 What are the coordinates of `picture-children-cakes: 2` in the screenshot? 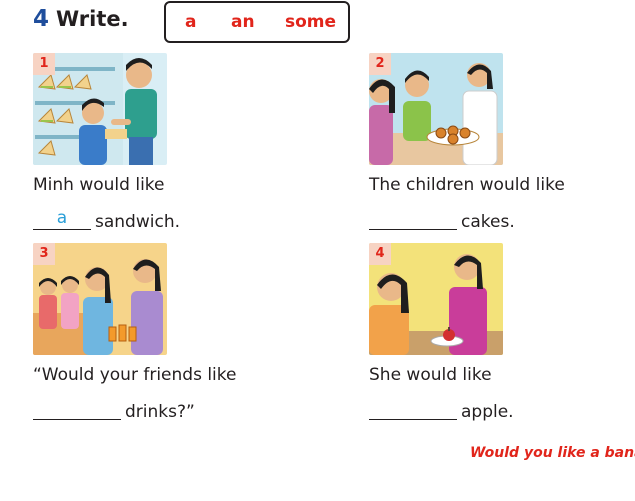 It's located at (436, 109).